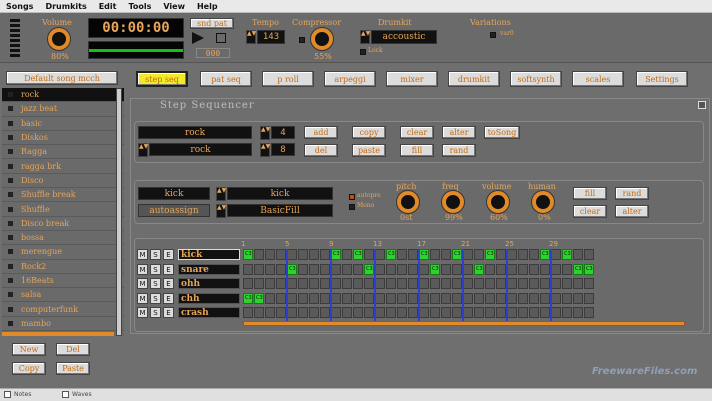 The image size is (712, 401). I want to click on song-item: computerfunk, so click(63, 309).